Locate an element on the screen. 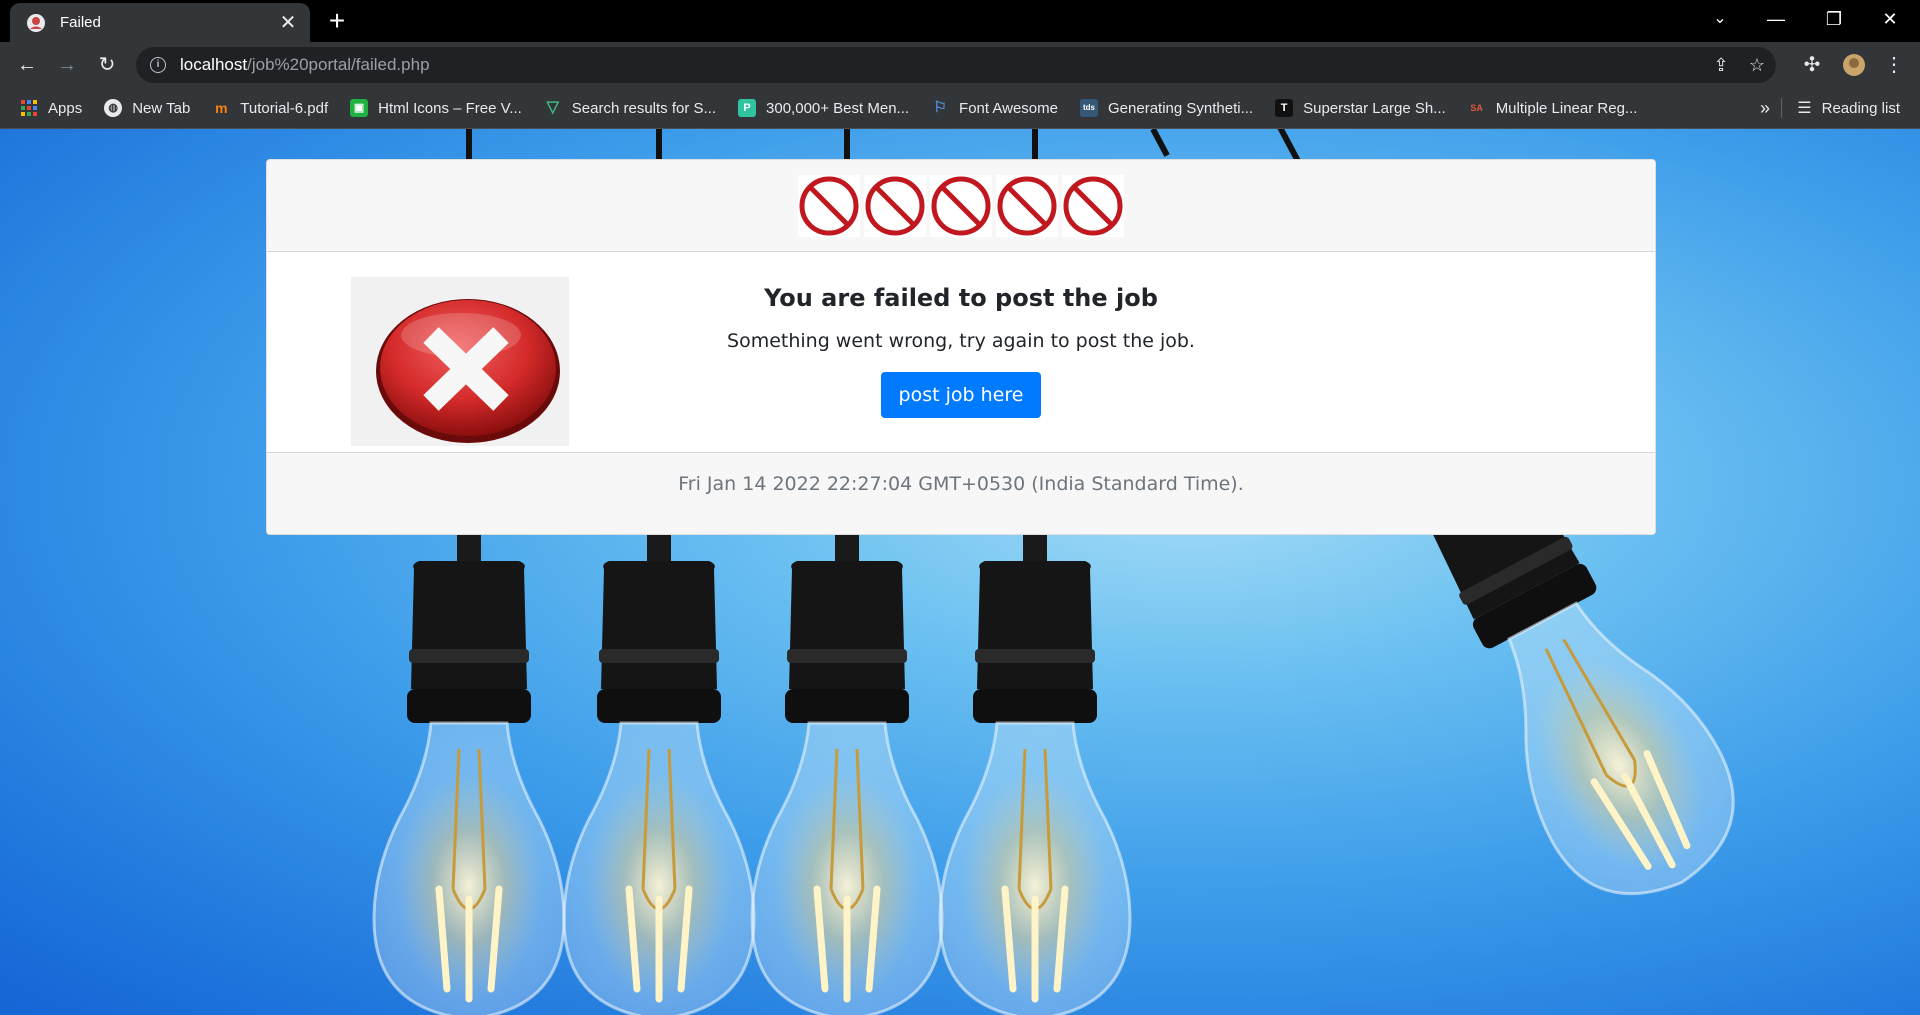 The height and width of the screenshot is (1015, 1920). bookmark-new-tab: ◍ New Tab is located at coordinates (147, 108).